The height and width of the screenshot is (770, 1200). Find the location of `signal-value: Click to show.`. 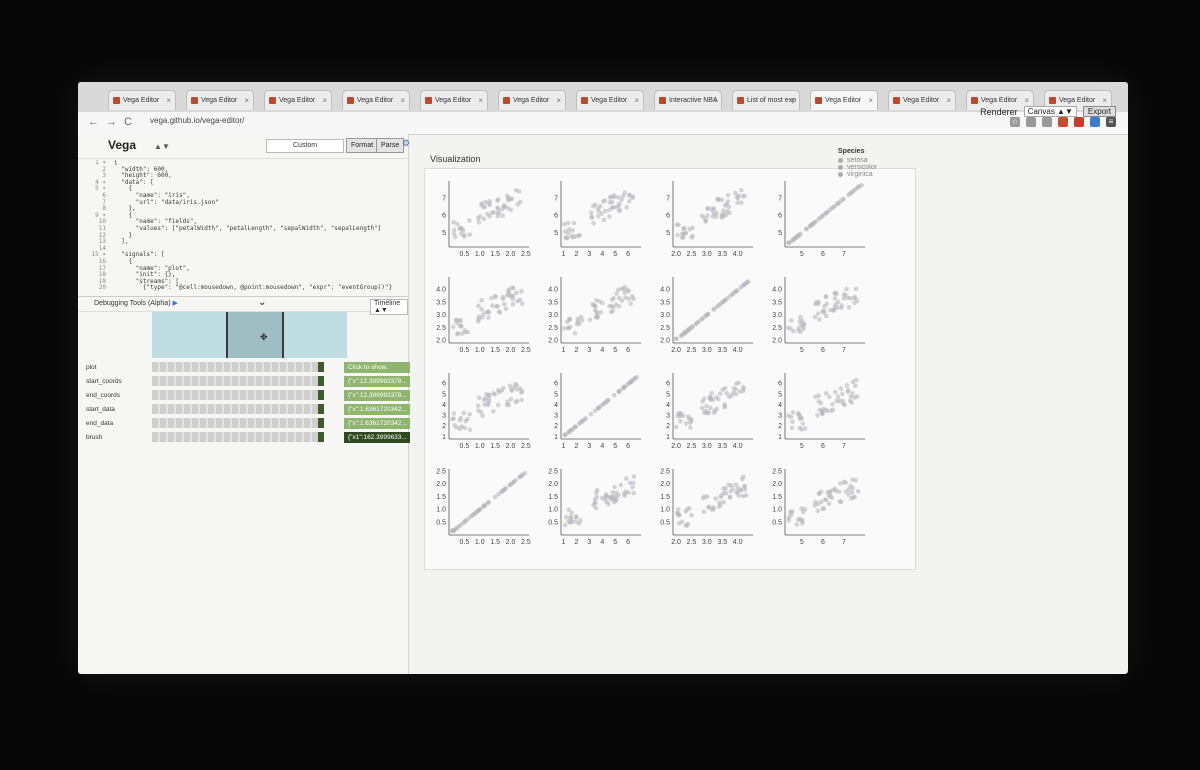

signal-value: Click to show. is located at coordinates (377, 367).